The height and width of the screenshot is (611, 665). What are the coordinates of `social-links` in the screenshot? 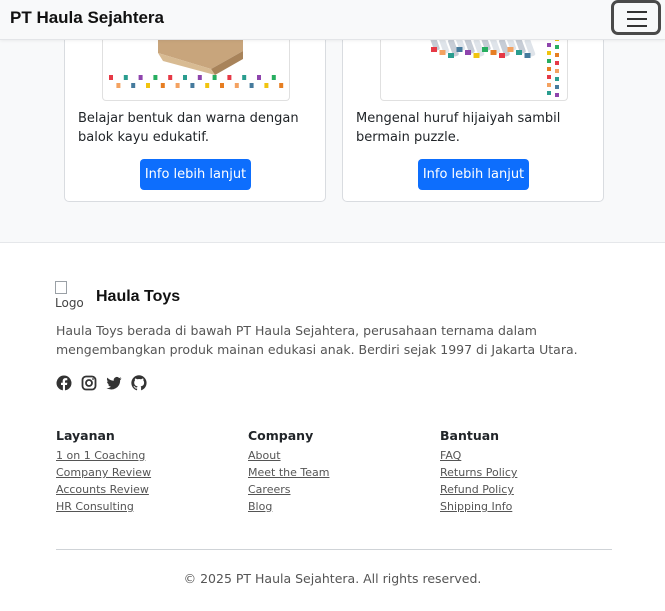 It's located at (101, 383).